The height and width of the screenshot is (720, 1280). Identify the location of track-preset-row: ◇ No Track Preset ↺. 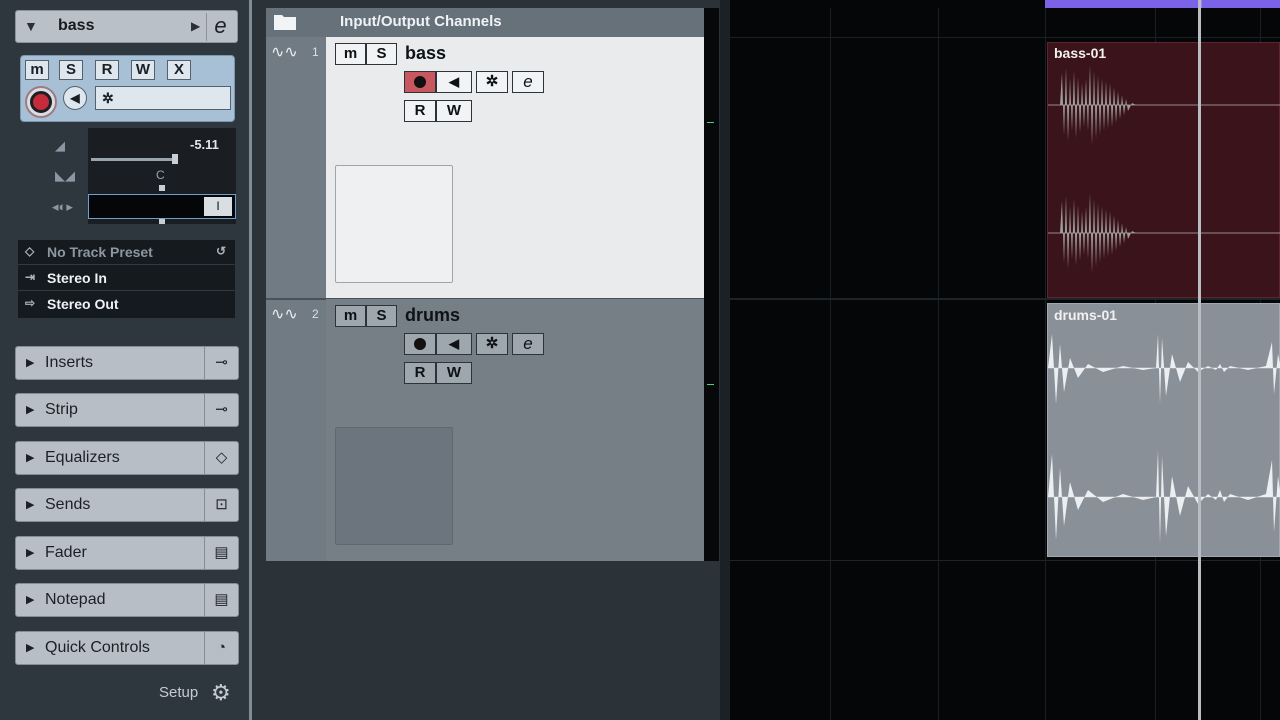
(126, 252).